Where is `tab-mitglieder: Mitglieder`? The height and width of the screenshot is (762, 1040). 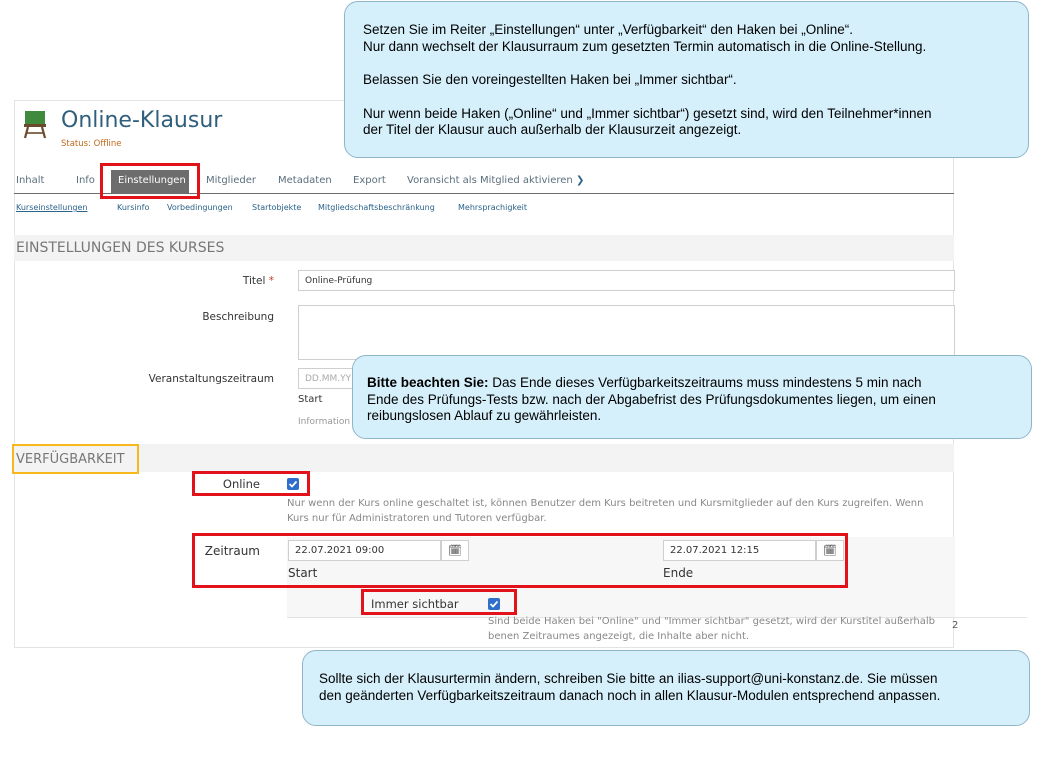
tab-mitglieder: Mitglieder is located at coordinates (231, 180).